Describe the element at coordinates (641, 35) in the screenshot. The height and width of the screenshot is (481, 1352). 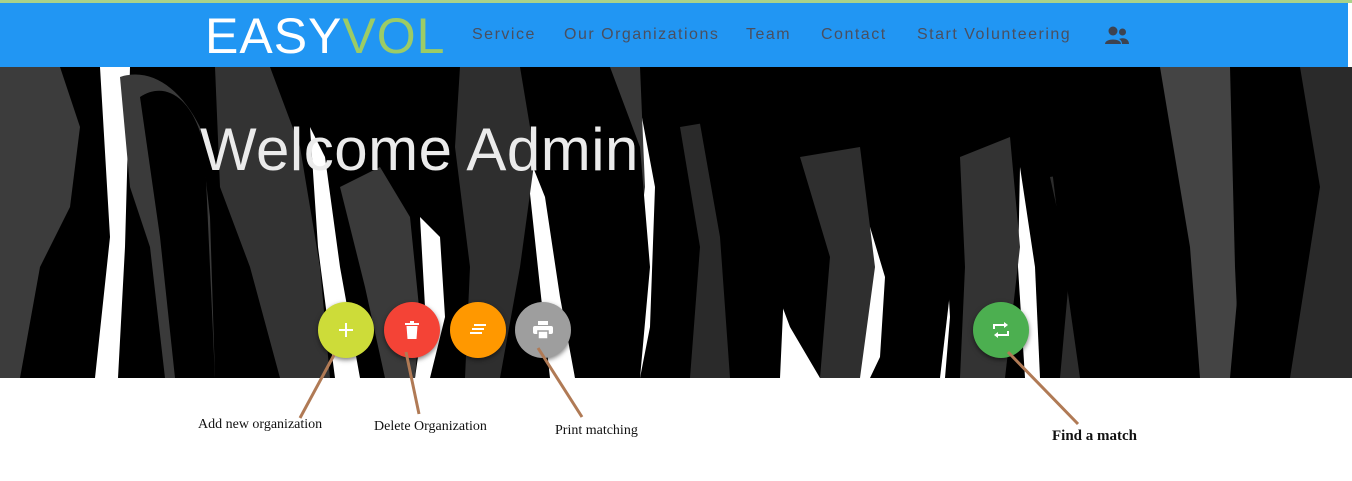
I see `nav-our-organizations: Our Organizations` at that location.